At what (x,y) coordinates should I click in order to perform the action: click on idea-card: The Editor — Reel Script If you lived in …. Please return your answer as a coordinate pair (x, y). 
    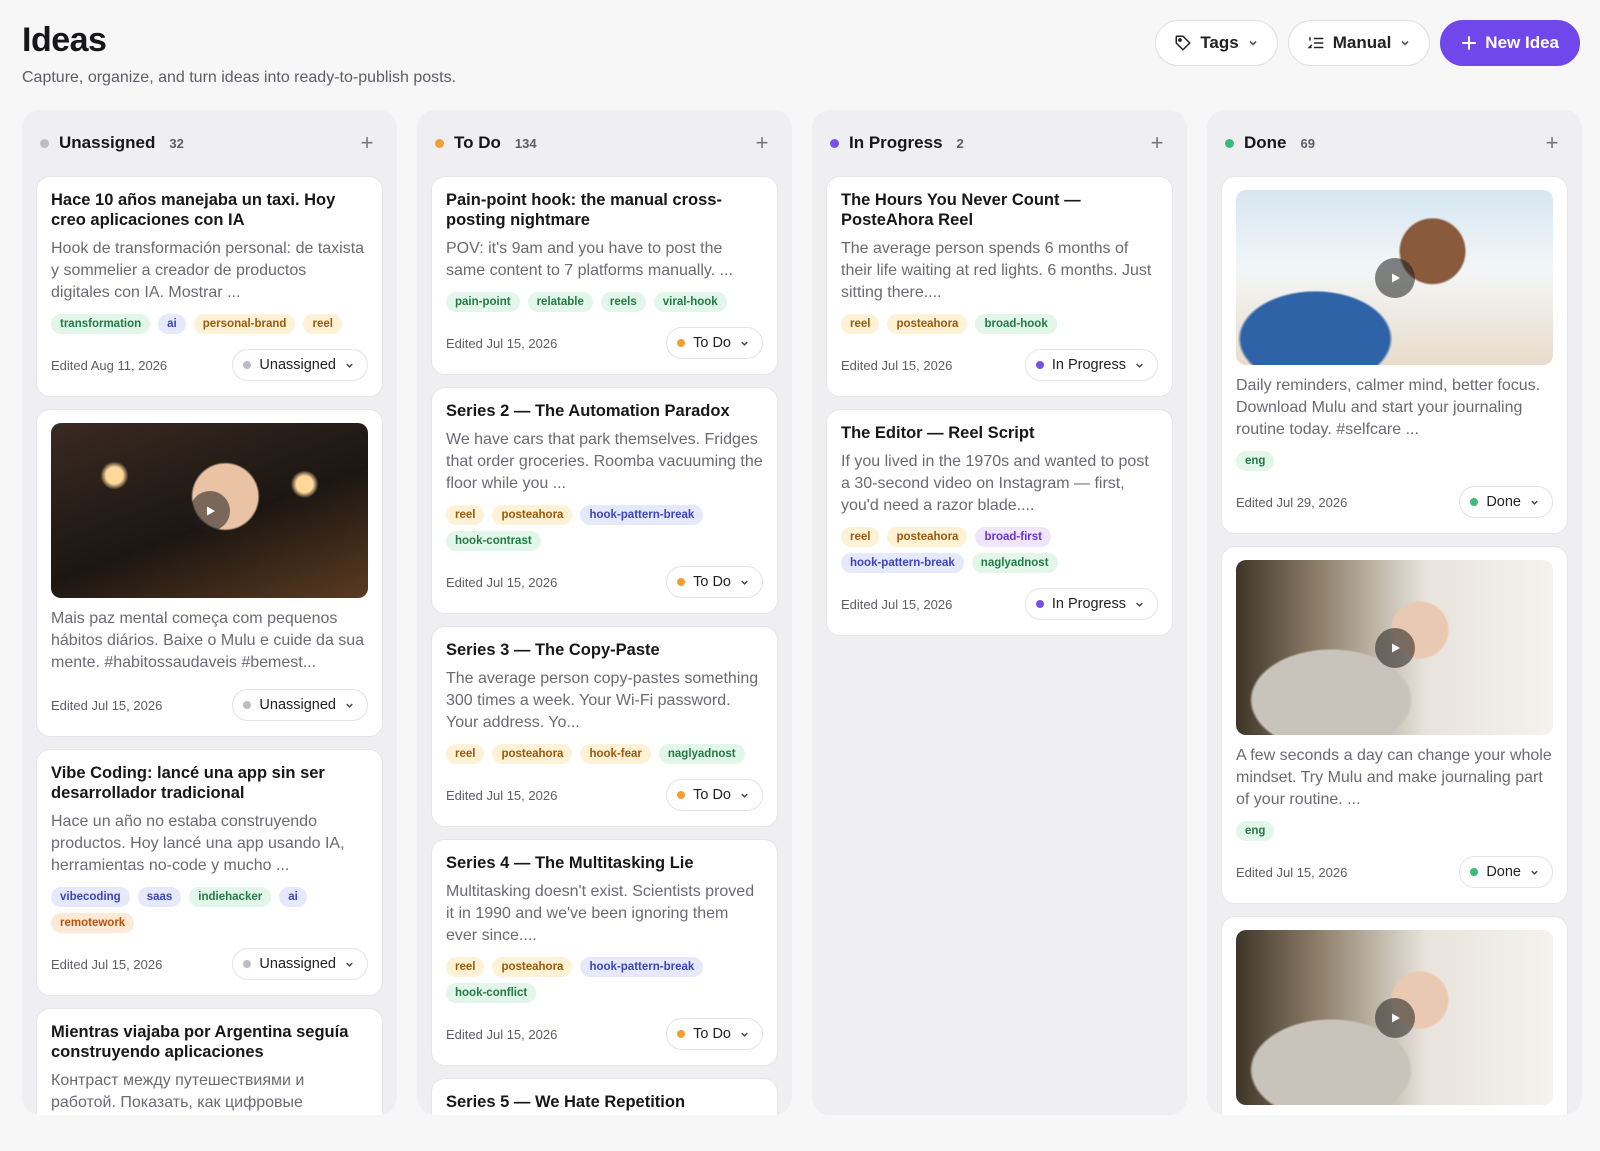
    Looking at the image, I should click on (999, 522).